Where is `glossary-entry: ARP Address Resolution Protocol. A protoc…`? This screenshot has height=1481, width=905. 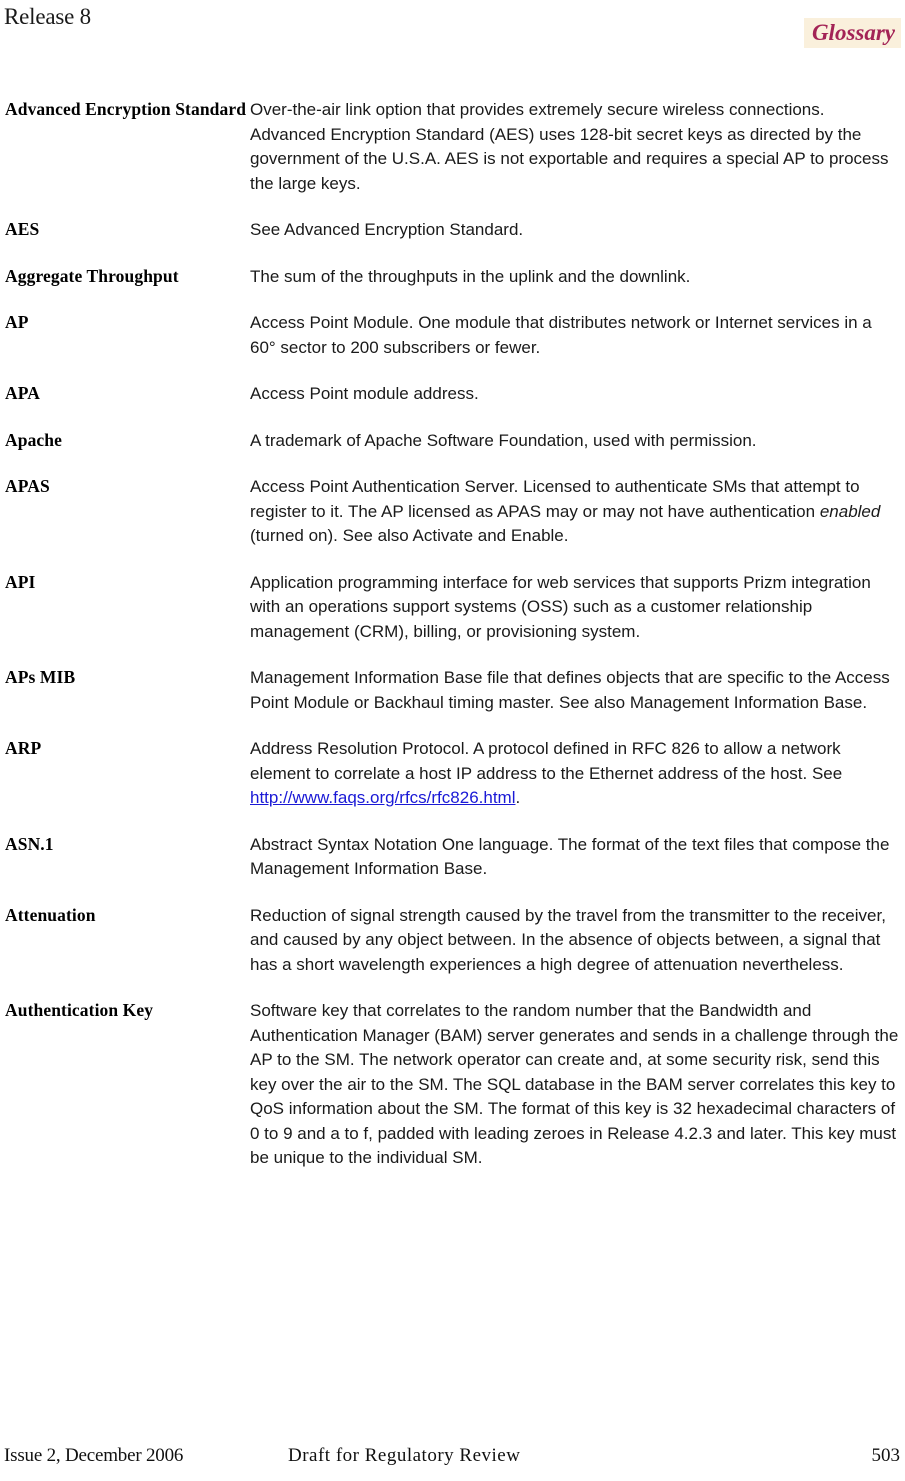
glossary-entry: ARP Address Resolution Protocol. A protoc… is located at coordinates (452, 774).